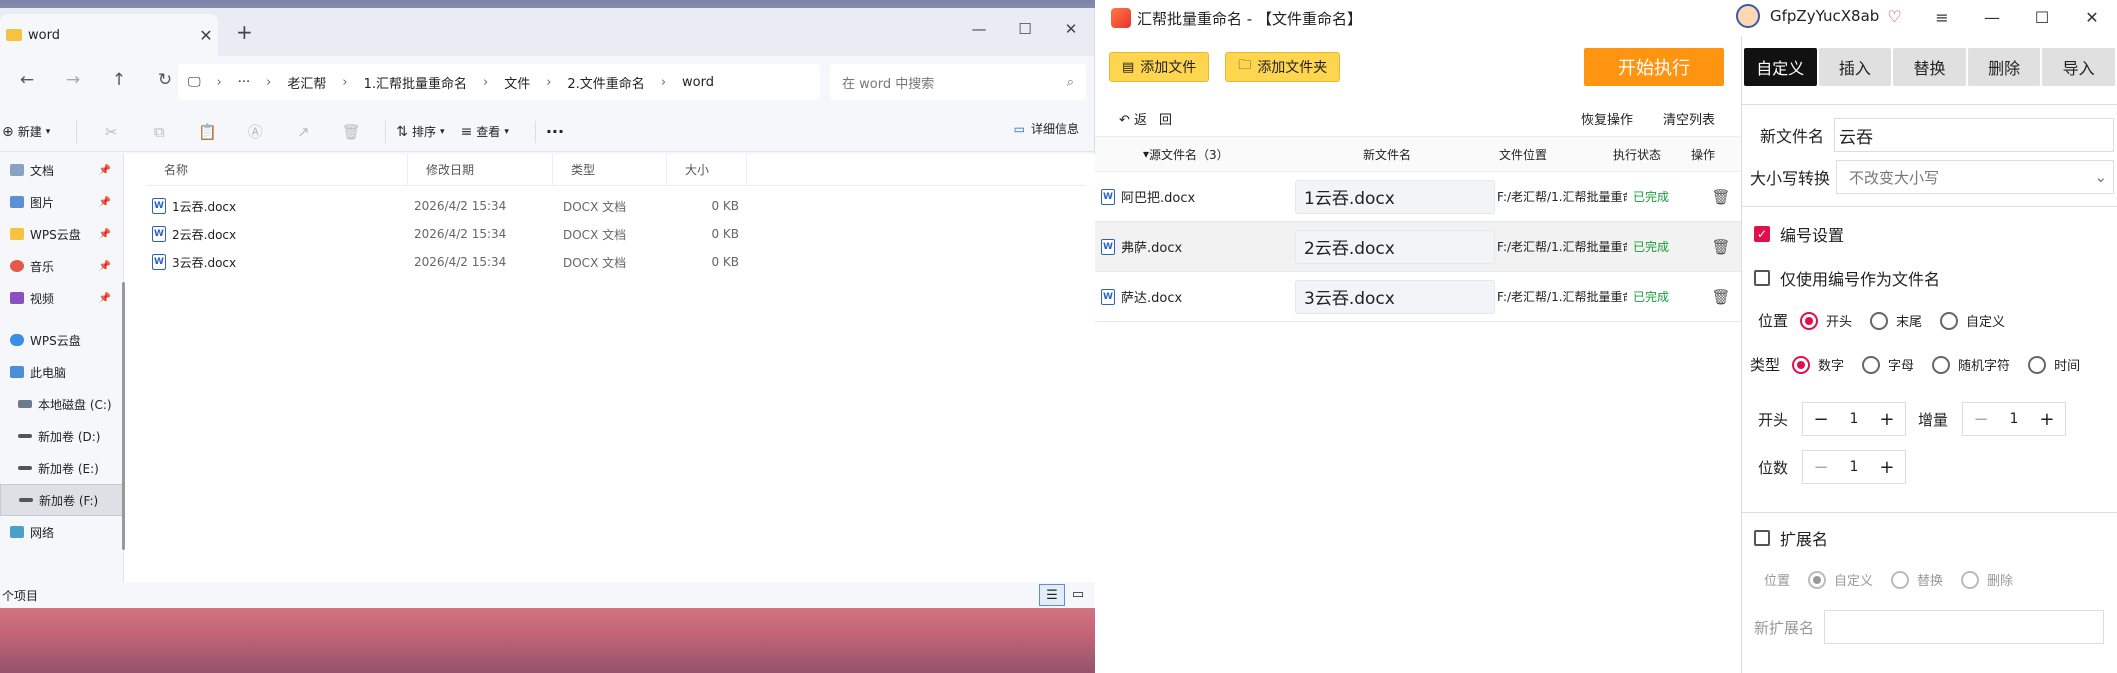 Image resolution: width=2117 pixels, height=673 pixels. I want to click on tab-replace: 替换, so click(1929, 67).